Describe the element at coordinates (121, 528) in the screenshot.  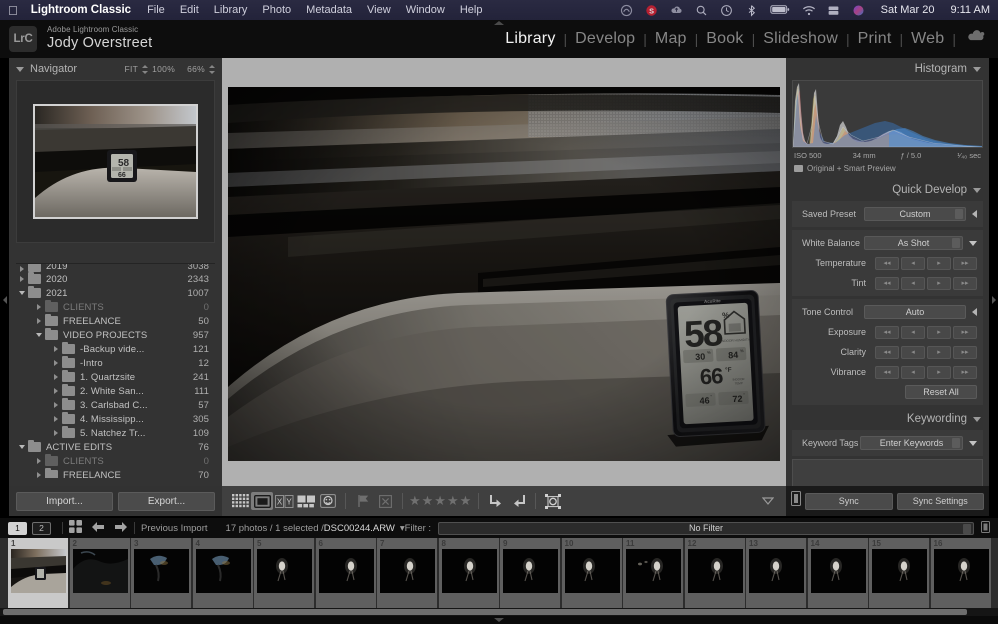
I see `arrow-right-icon` at that location.